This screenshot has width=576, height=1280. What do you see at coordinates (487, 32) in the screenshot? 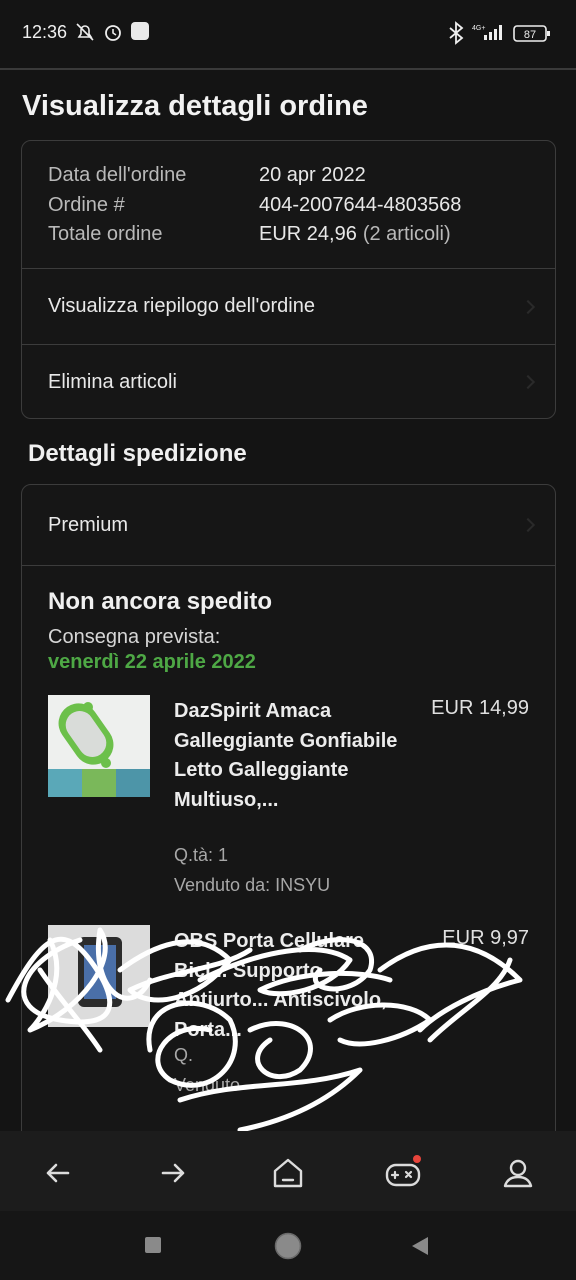
I see `cellular-signal-icon: 4G+` at bounding box center [487, 32].